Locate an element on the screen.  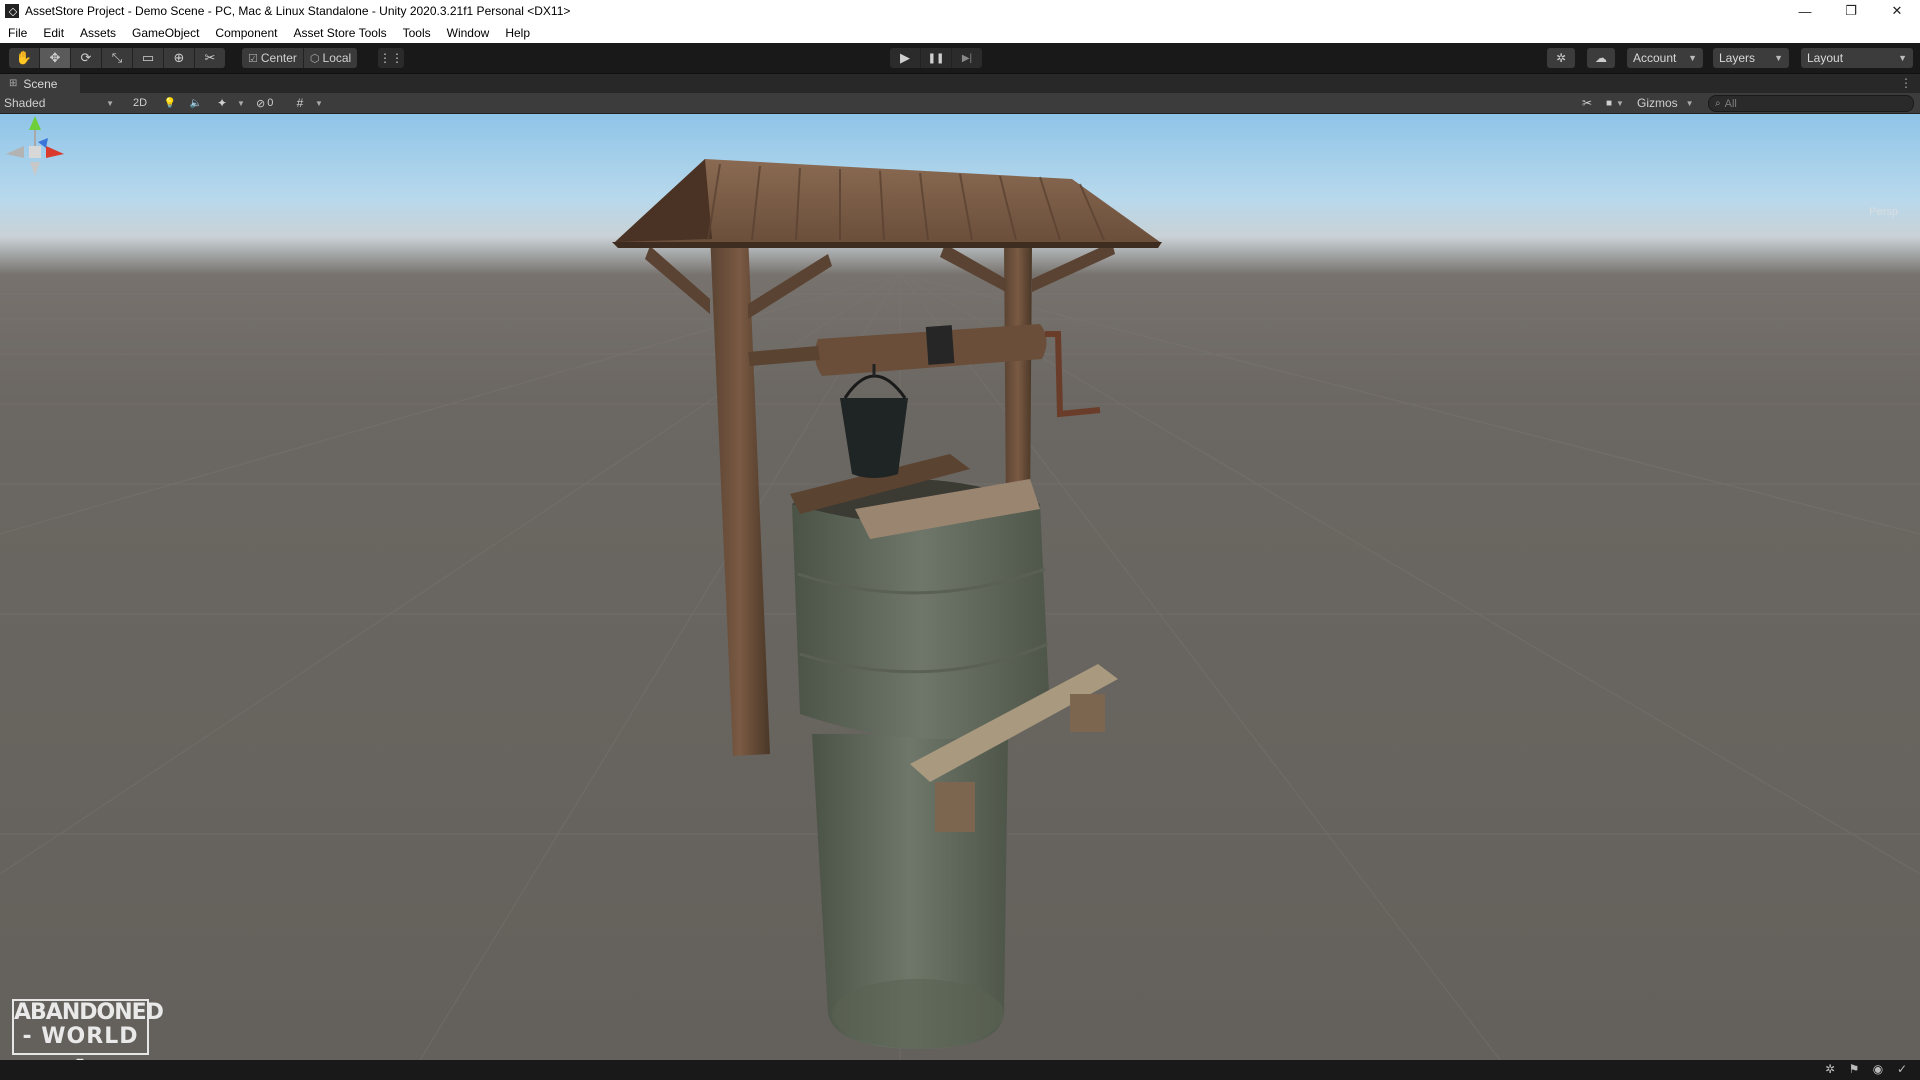
lighting-toggle: 💡 is located at coordinates (170, 103).